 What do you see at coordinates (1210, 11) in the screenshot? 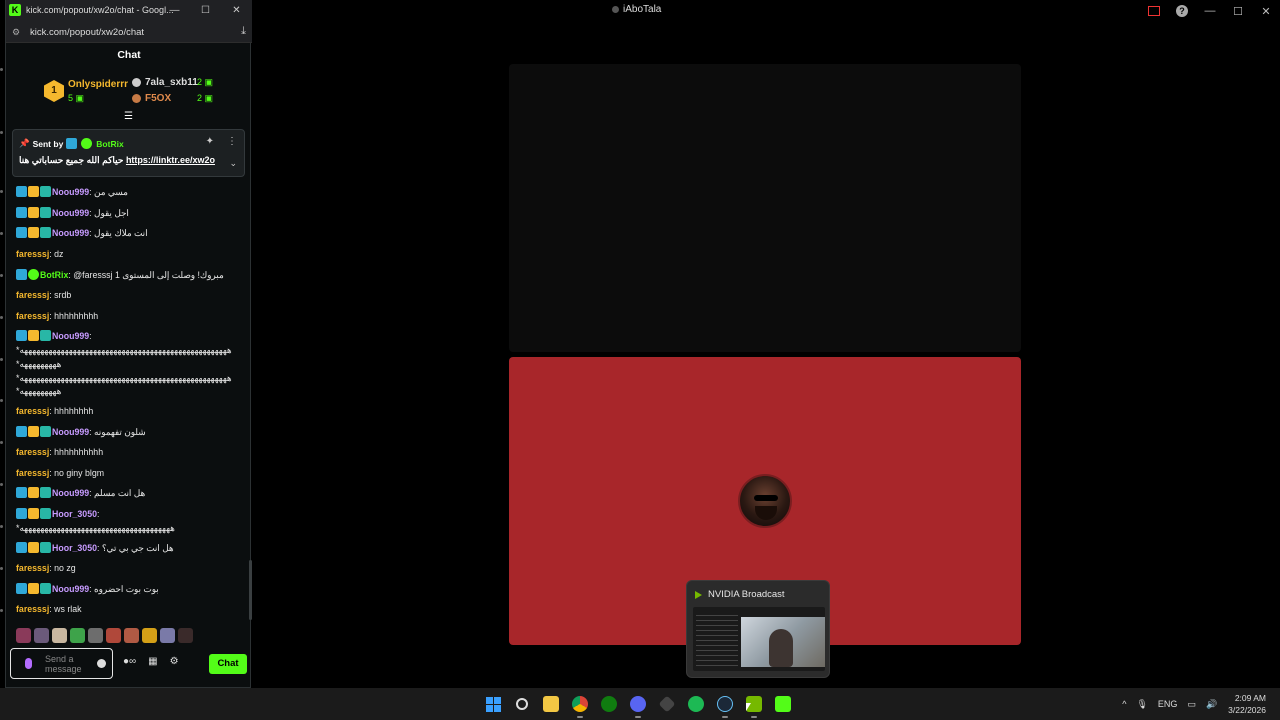
I see `minimize-button: —` at bounding box center [1210, 11].